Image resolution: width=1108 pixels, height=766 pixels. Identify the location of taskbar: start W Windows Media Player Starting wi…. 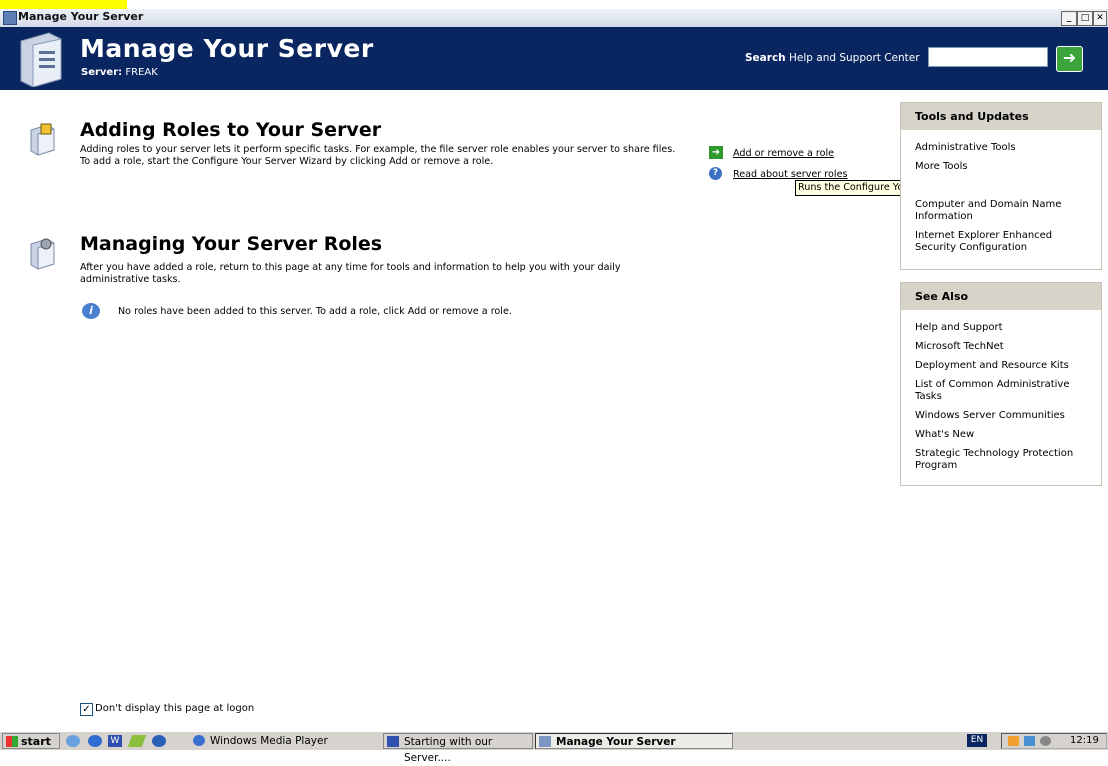
(554, 747).